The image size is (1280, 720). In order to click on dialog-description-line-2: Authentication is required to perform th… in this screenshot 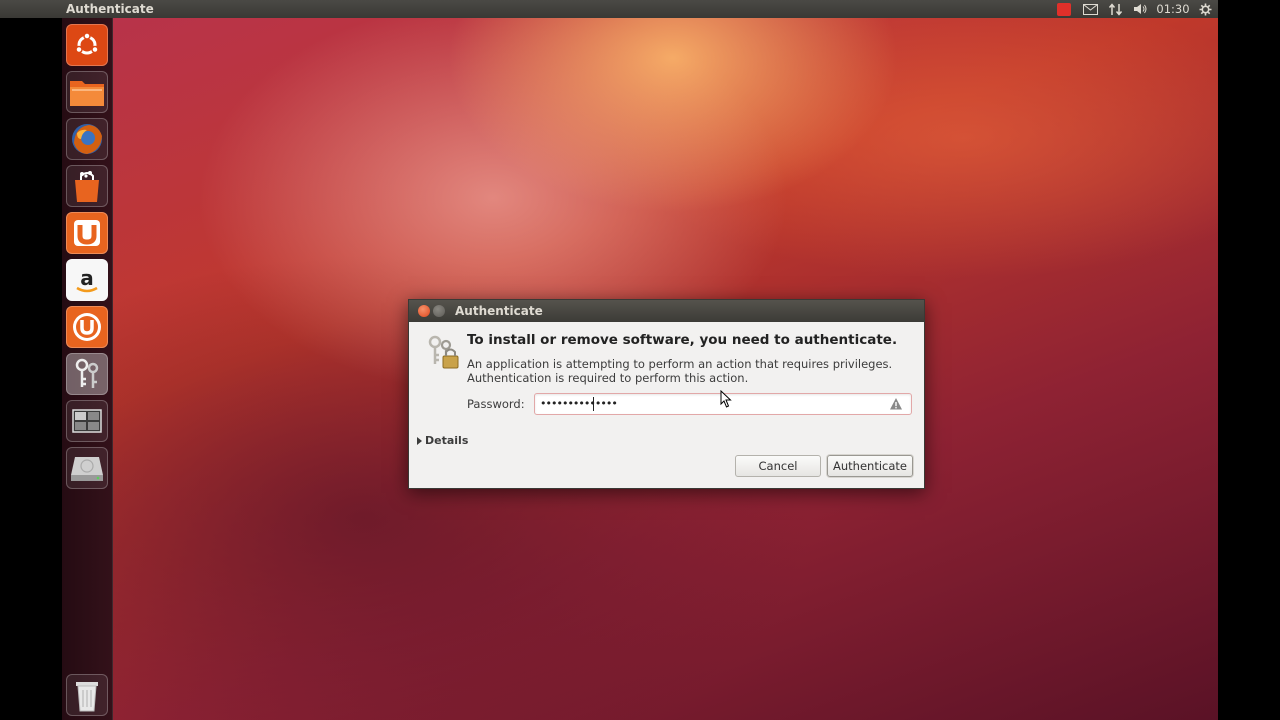, I will do `click(608, 378)`.